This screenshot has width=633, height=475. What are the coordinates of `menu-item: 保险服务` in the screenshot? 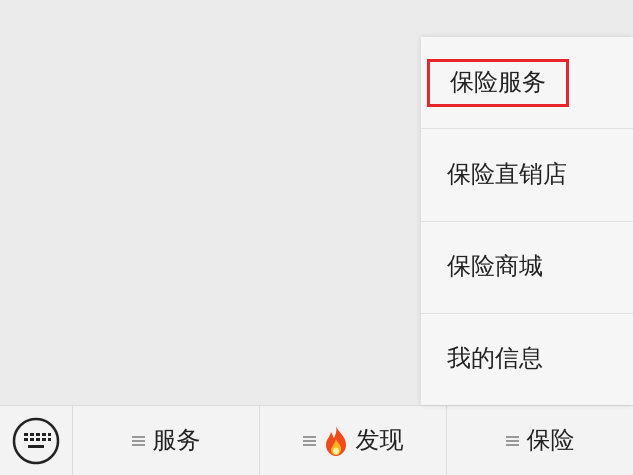 It's located at (498, 82).